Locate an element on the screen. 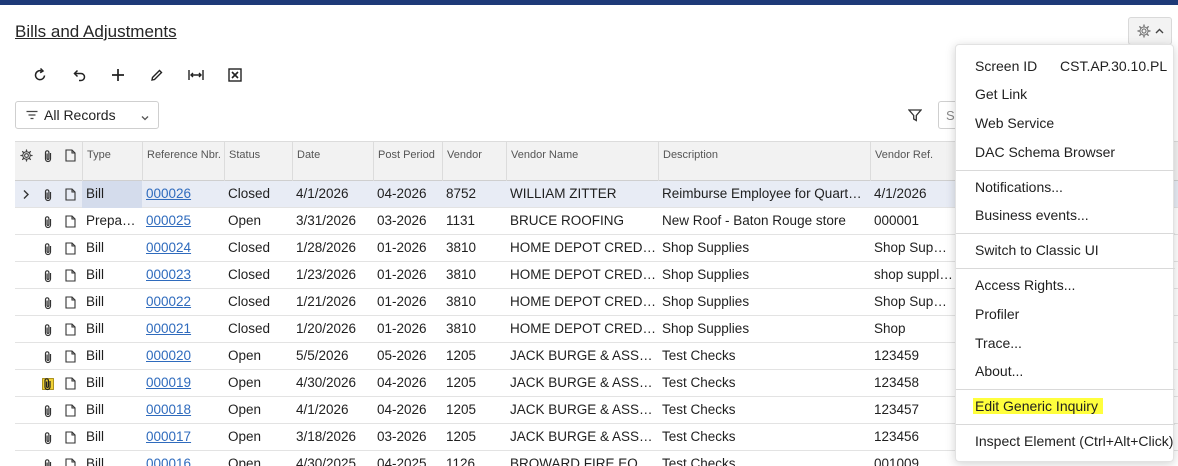 The width and height of the screenshot is (1178, 466). expand-row-icon is located at coordinates (26, 194).